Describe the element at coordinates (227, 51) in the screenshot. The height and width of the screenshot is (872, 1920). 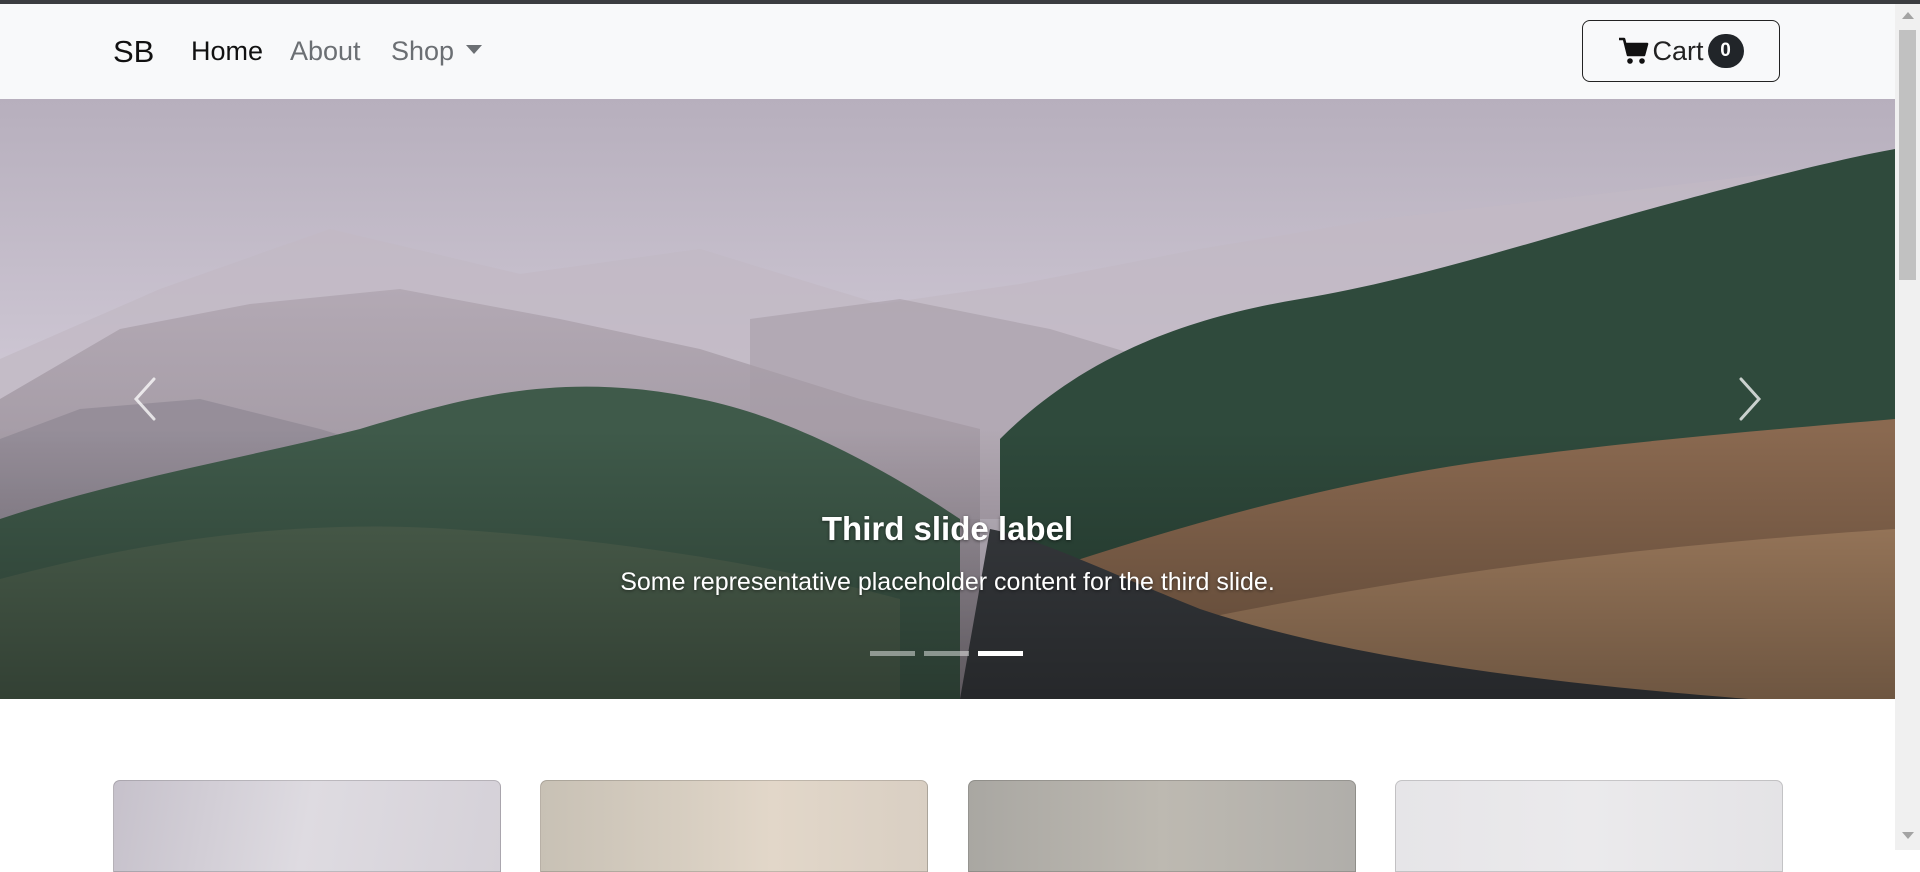
I see `nav-link-home: Home` at that location.